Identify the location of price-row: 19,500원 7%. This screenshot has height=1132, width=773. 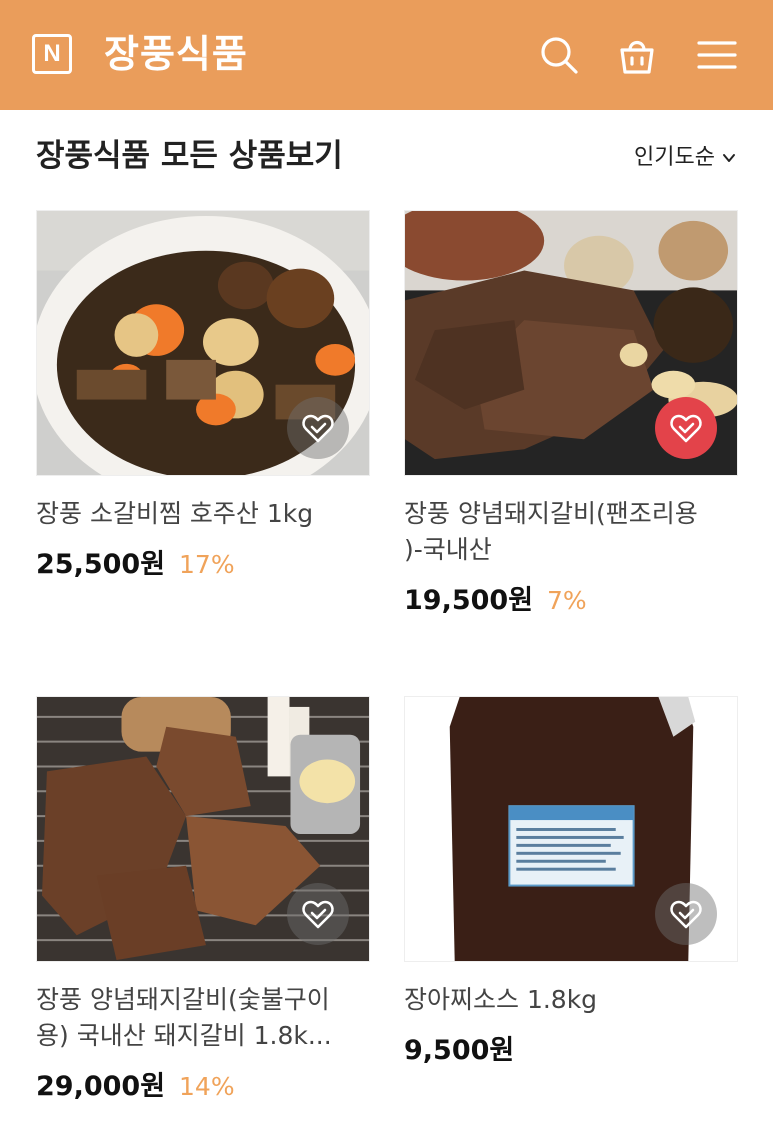
(571, 597).